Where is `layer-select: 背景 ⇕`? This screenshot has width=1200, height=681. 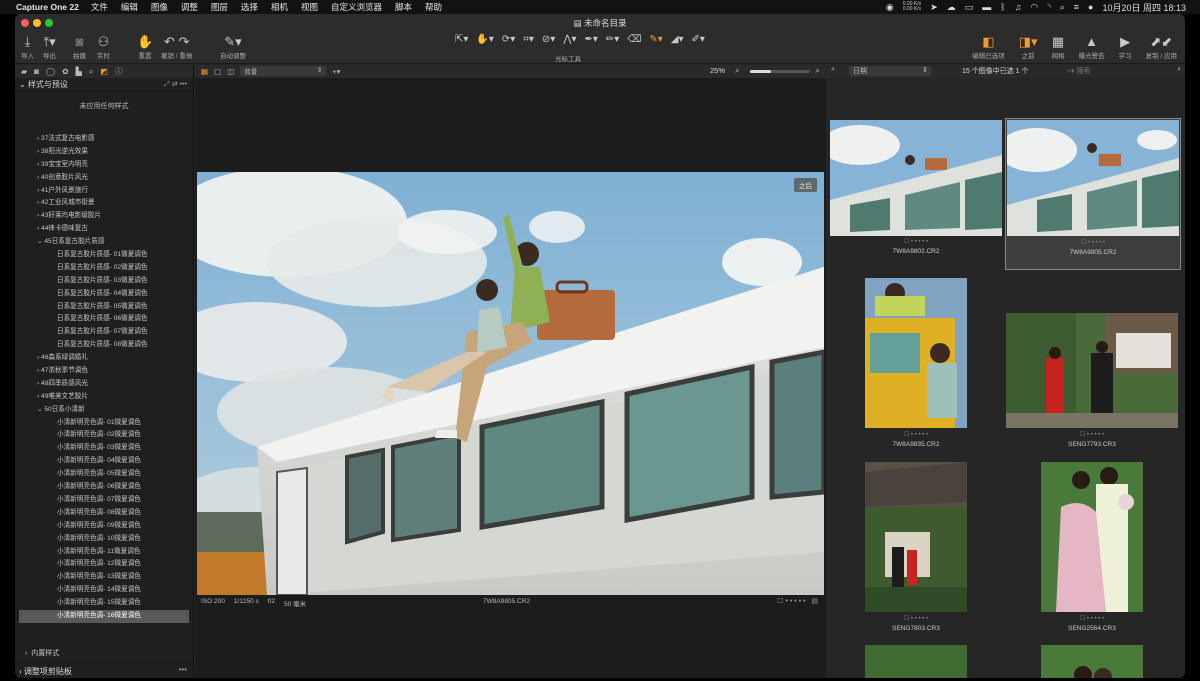
layer-select: 背景 ⇕ is located at coordinates (283, 71).